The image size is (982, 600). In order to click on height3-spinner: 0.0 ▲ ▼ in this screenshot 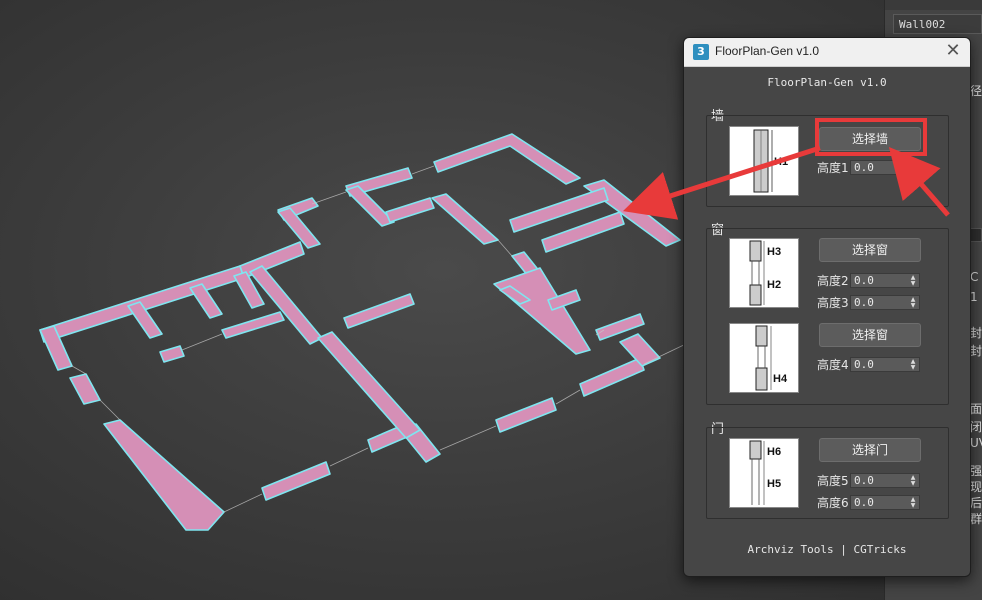, I will do `click(885, 302)`.